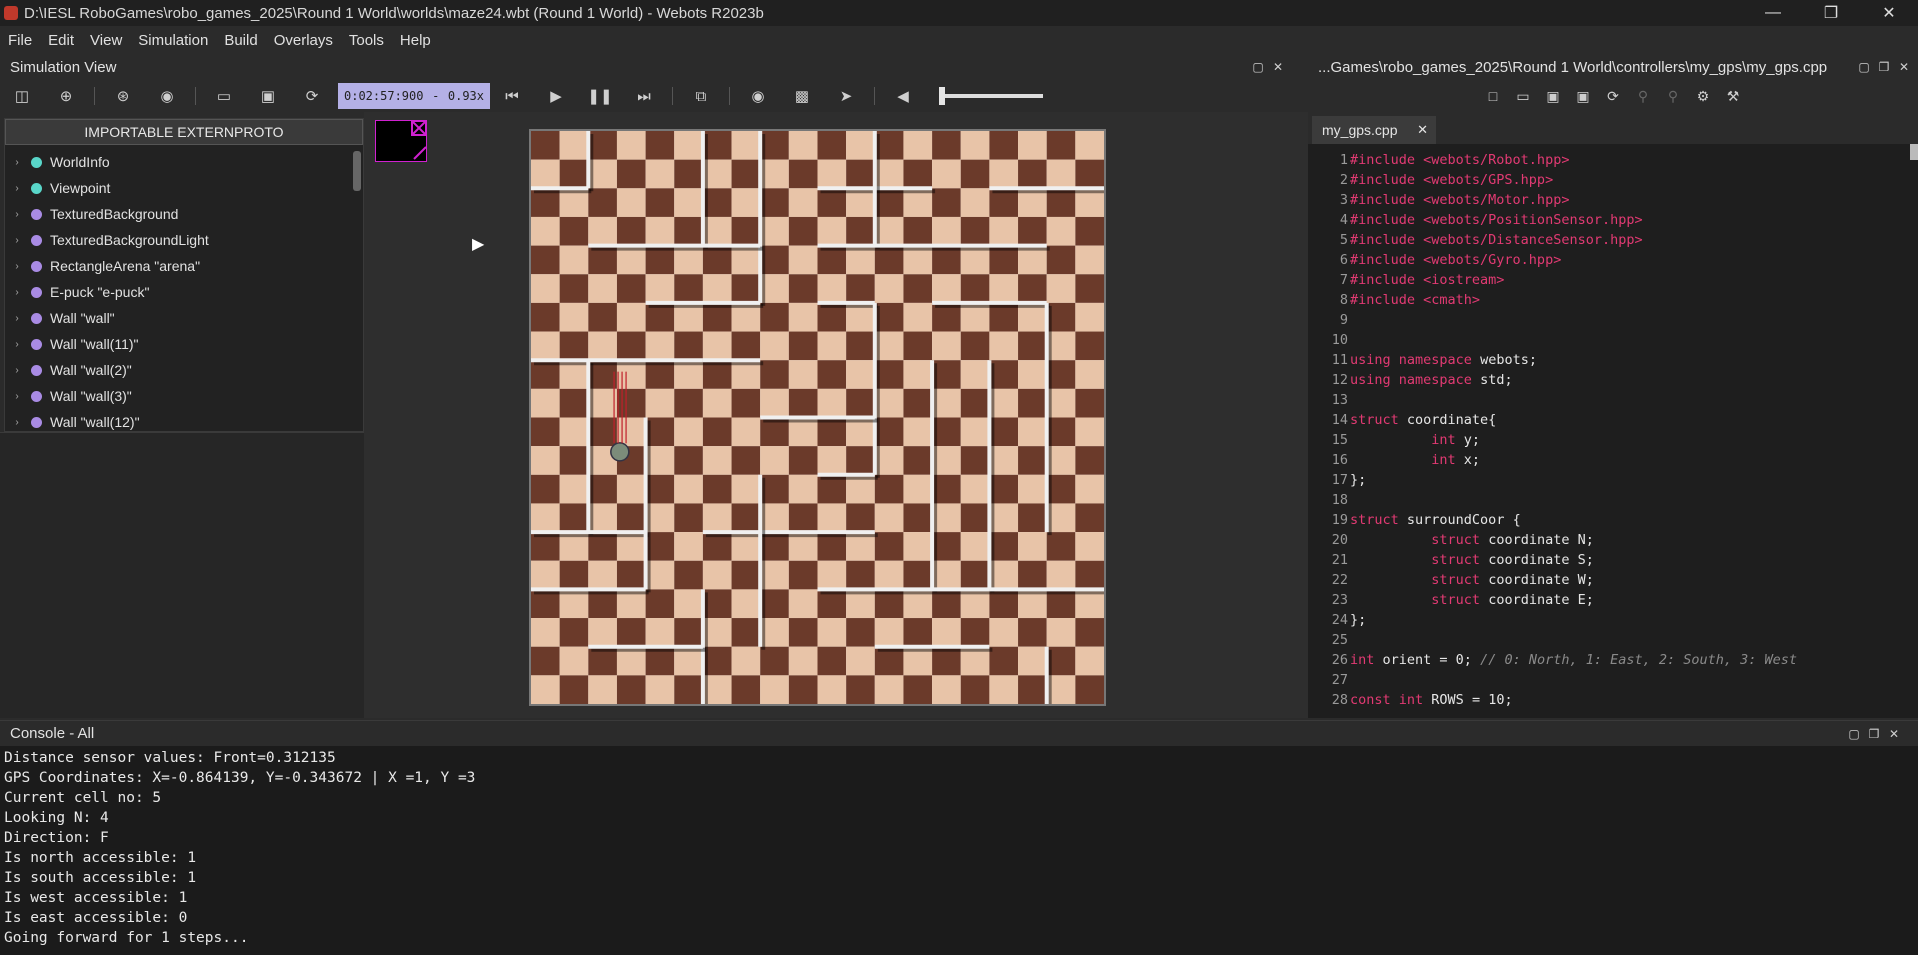 Image resolution: width=1918 pixels, height=955 pixels. I want to click on line-text: #include <webots/PositionSensor.hpp>, so click(1496, 220).